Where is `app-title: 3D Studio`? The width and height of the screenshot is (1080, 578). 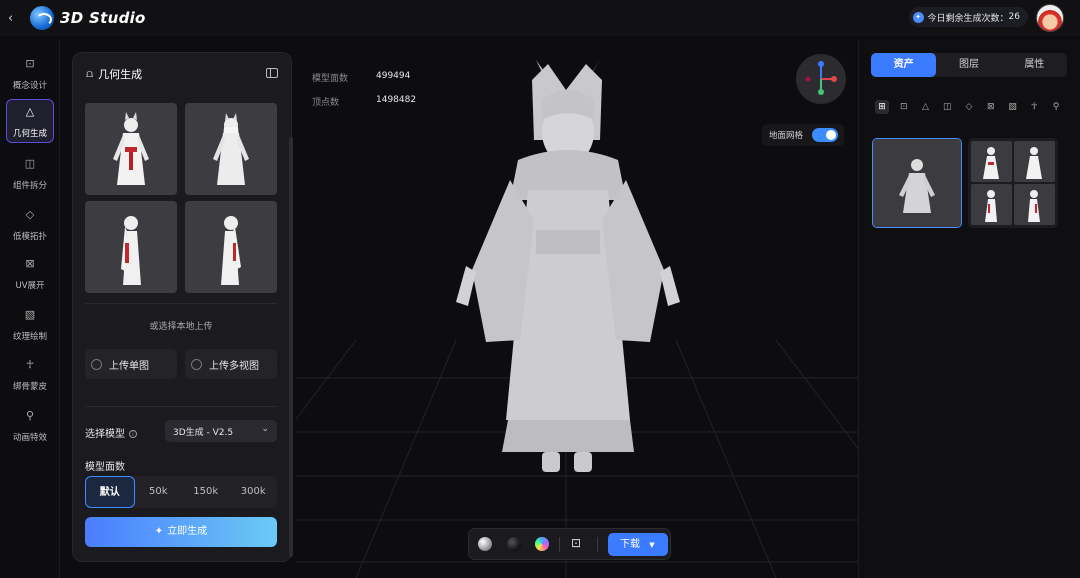 app-title: 3D Studio is located at coordinates (103, 18).